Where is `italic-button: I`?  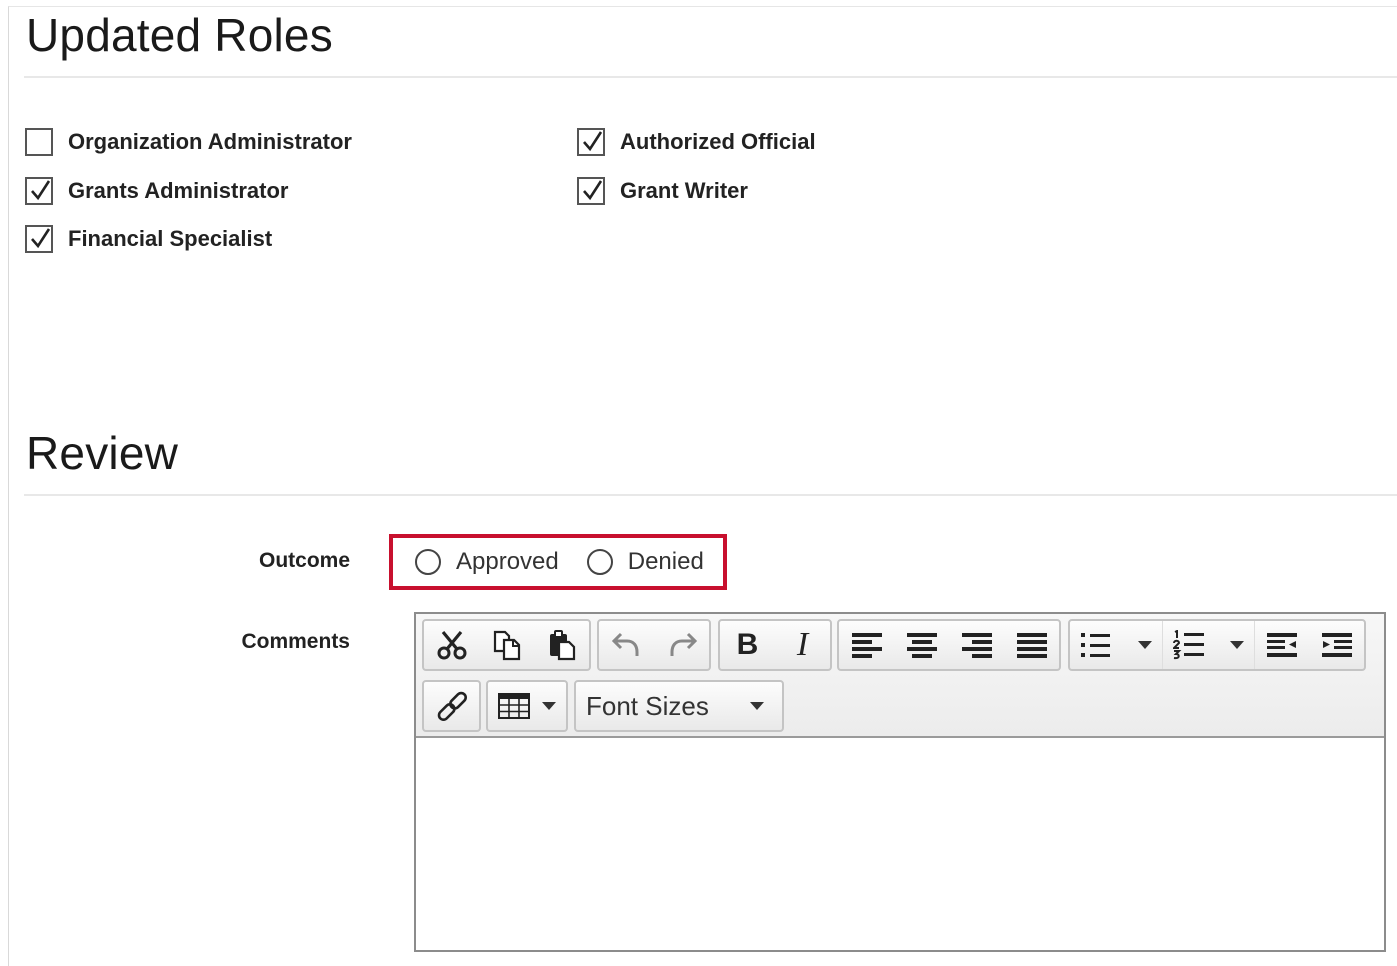 italic-button: I is located at coordinates (802, 645).